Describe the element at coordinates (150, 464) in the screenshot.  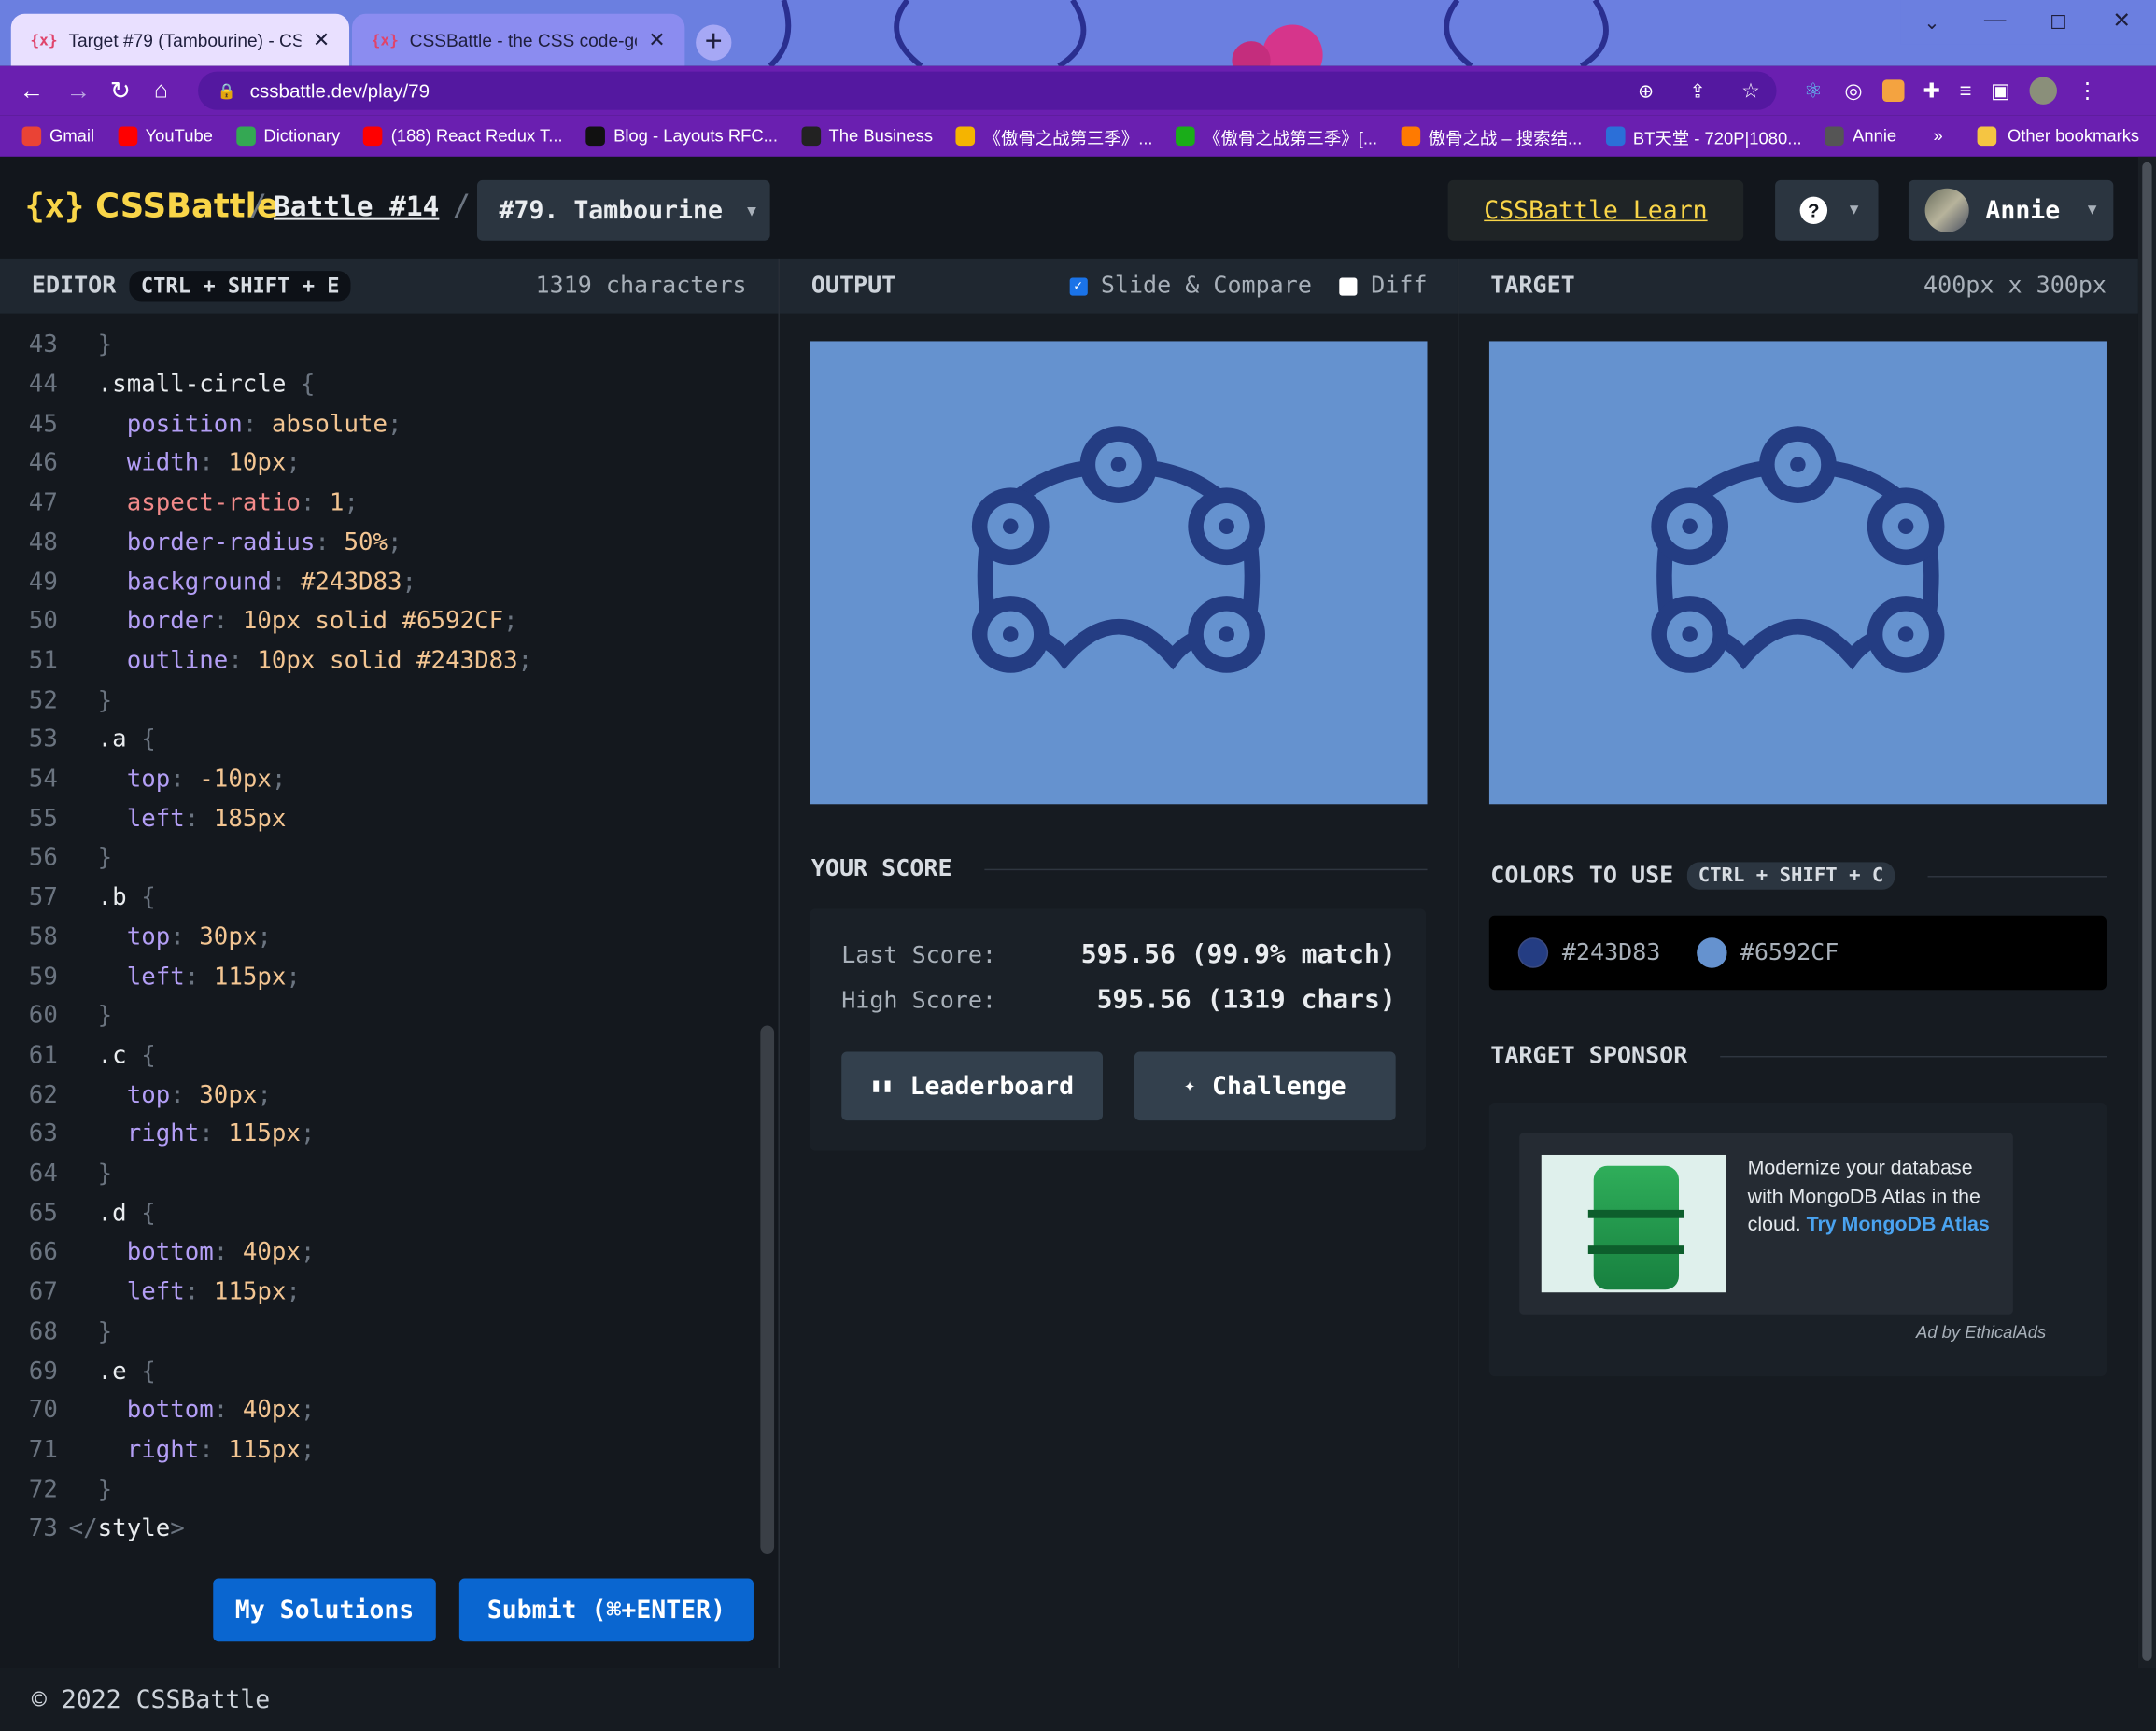
I see `code-line: 46 width: 10px;` at that location.